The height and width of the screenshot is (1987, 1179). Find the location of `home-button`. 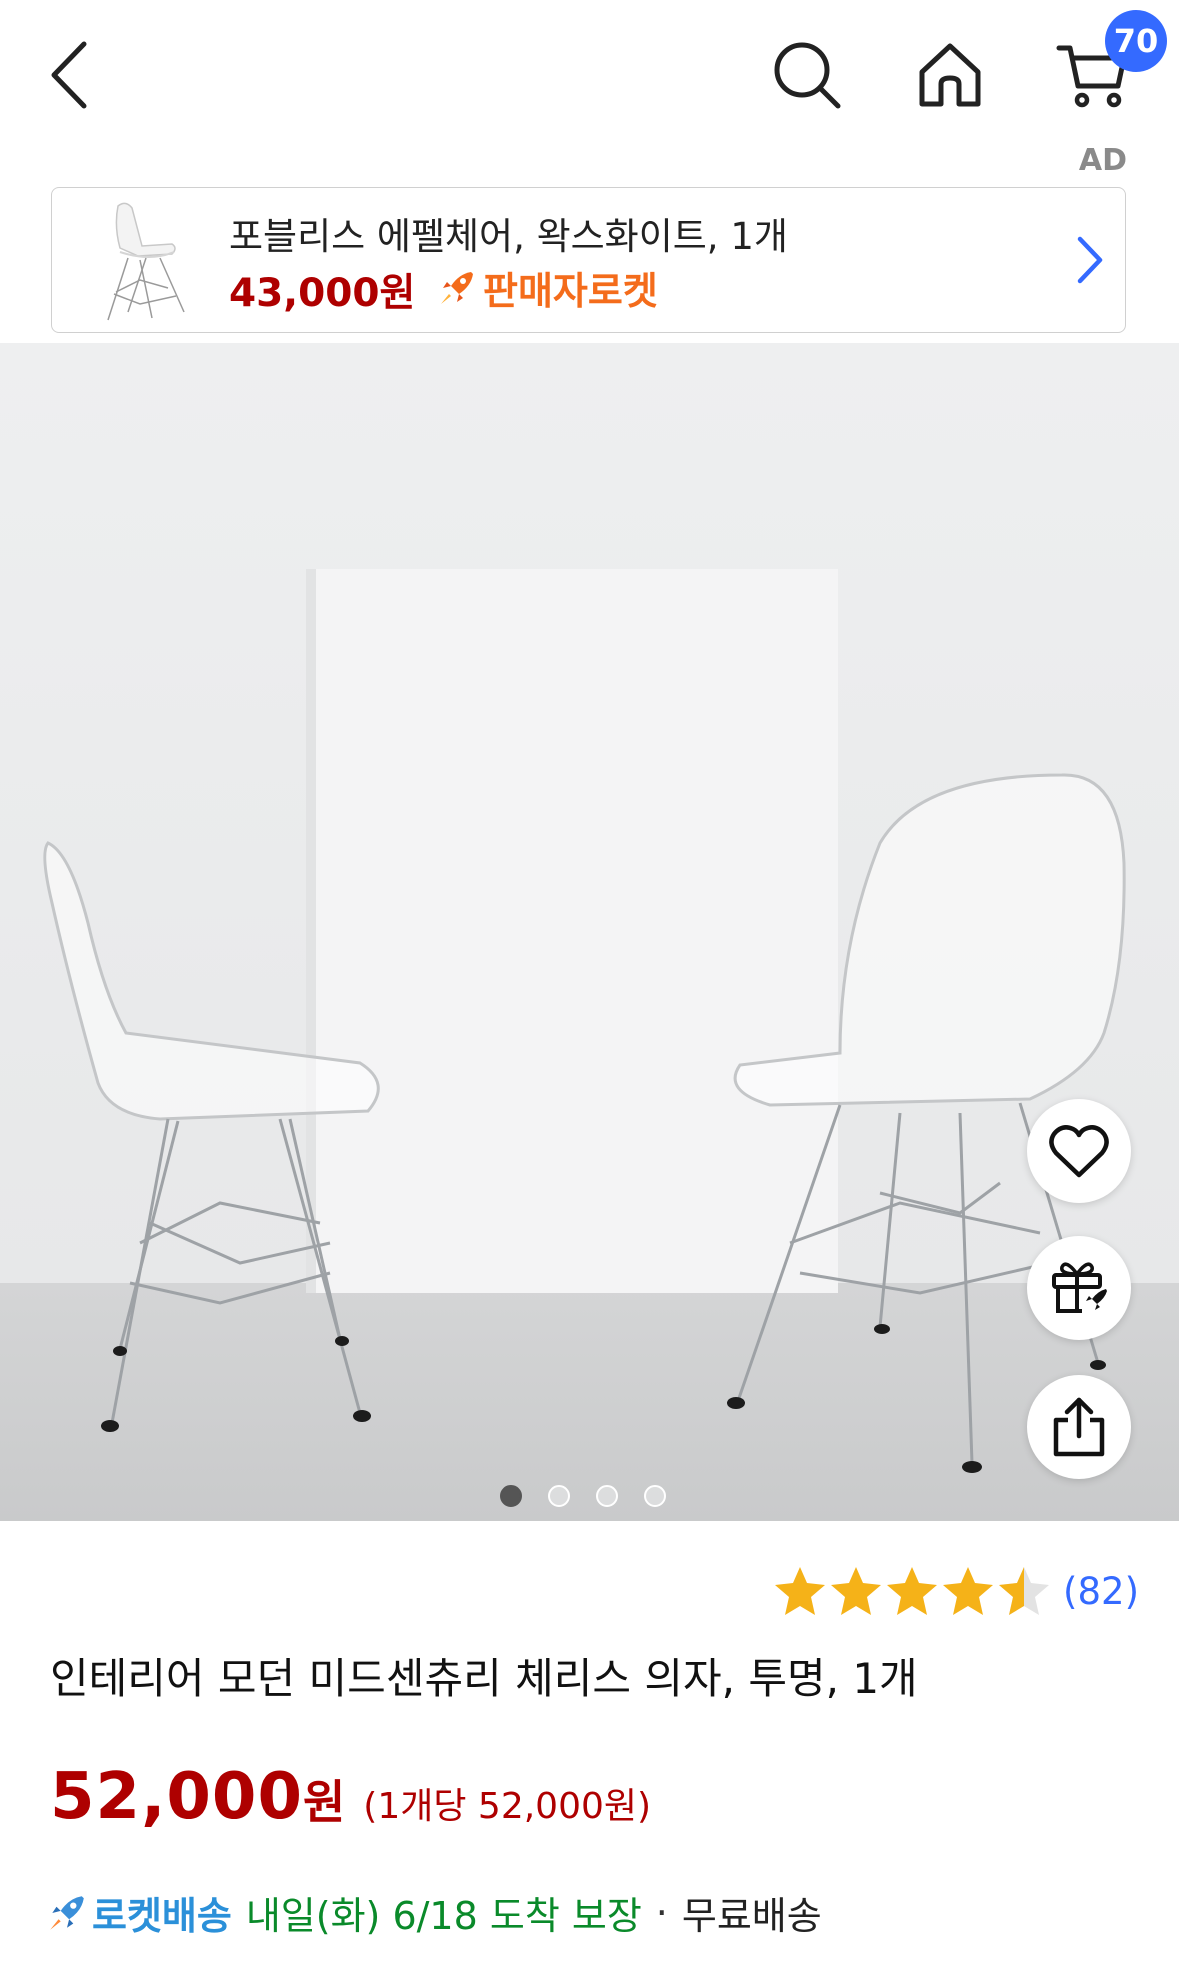

home-button is located at coordinates (950, 75).